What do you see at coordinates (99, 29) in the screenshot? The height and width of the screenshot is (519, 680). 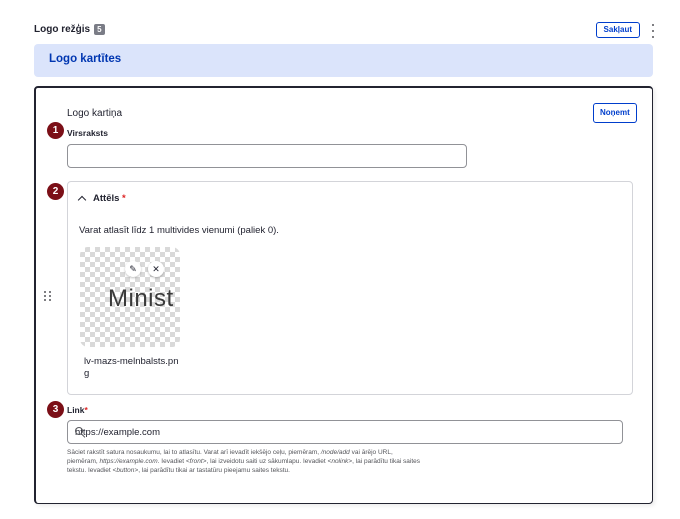 I see `item-count-badge: 5` at bounding box center [99, 29].